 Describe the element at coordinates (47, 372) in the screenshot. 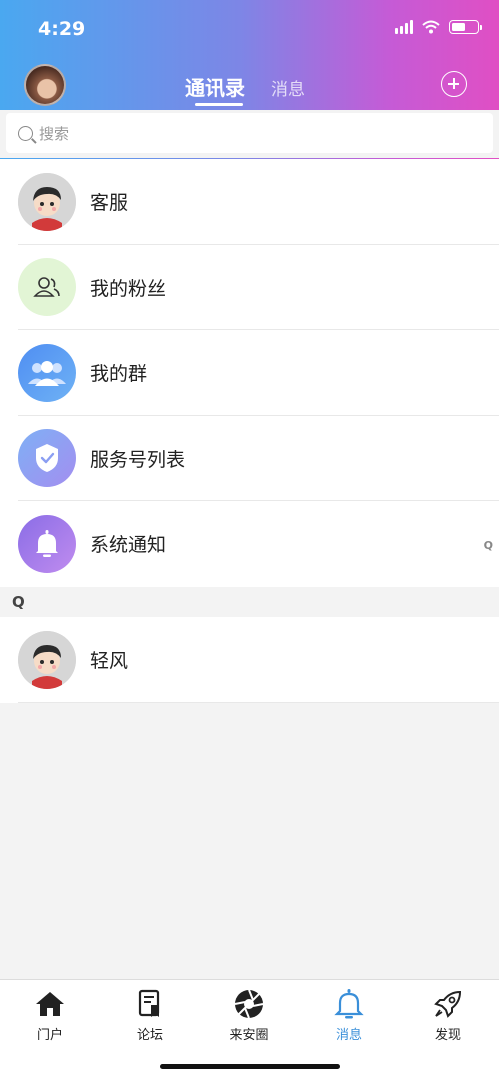

I see `group-icon` at that location.